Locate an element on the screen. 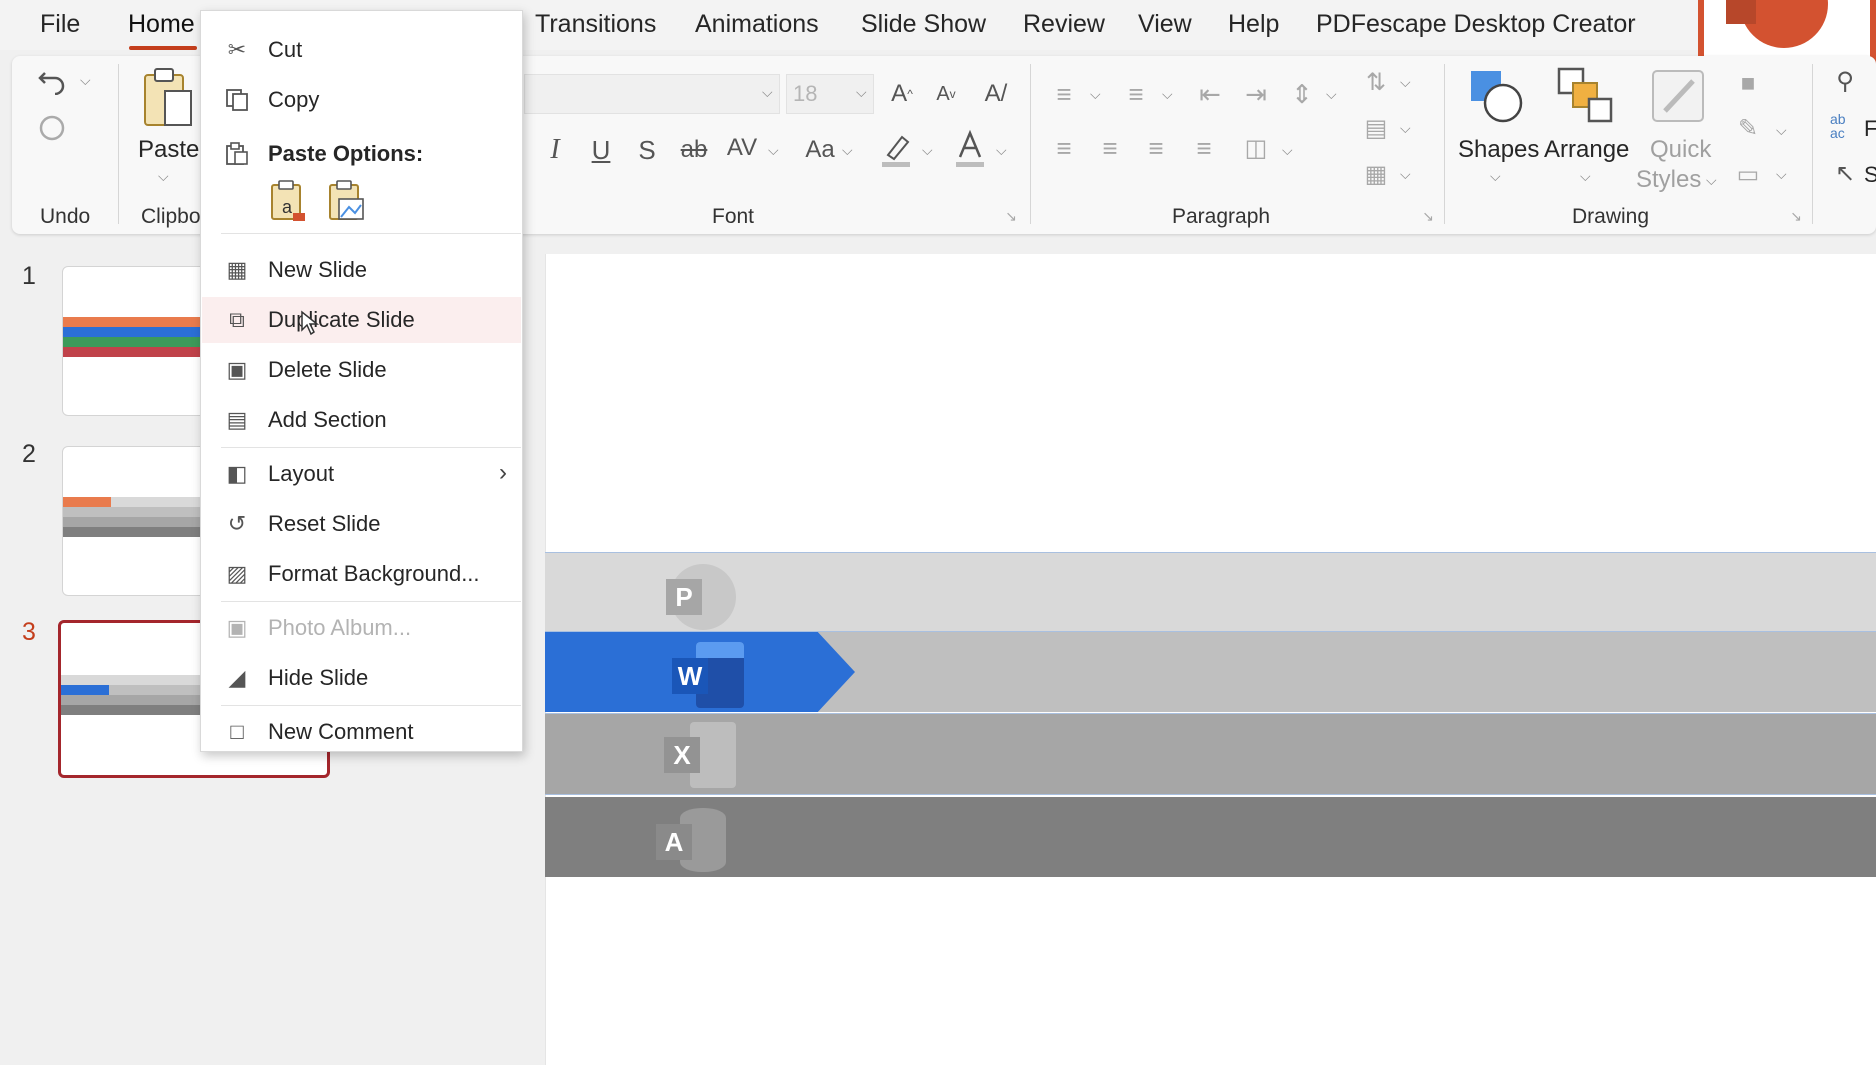 This screenshot has width=1876, height=1065. menu-item-reset-slide: ↺ Reset Slide is located at coordinates (361, 524).